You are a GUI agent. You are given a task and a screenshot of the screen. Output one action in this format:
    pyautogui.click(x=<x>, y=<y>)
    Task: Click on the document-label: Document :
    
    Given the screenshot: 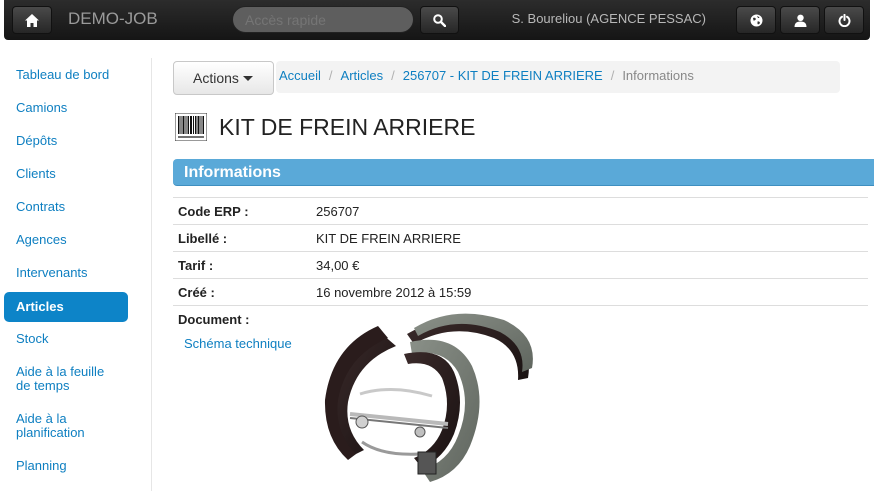 What is the action you would take?
    pyautogui.click(x=214, y=319)
    